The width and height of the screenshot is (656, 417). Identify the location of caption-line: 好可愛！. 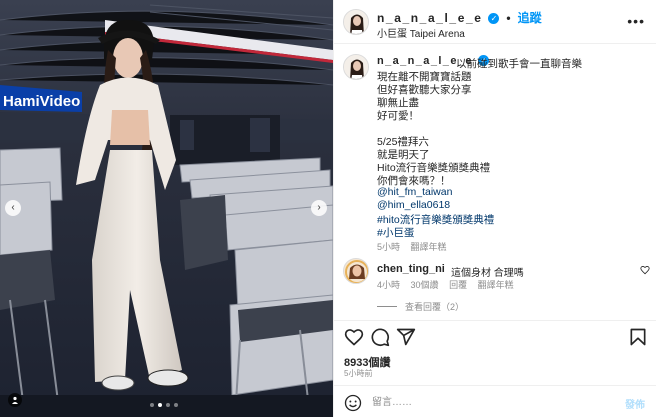
(398, 116).